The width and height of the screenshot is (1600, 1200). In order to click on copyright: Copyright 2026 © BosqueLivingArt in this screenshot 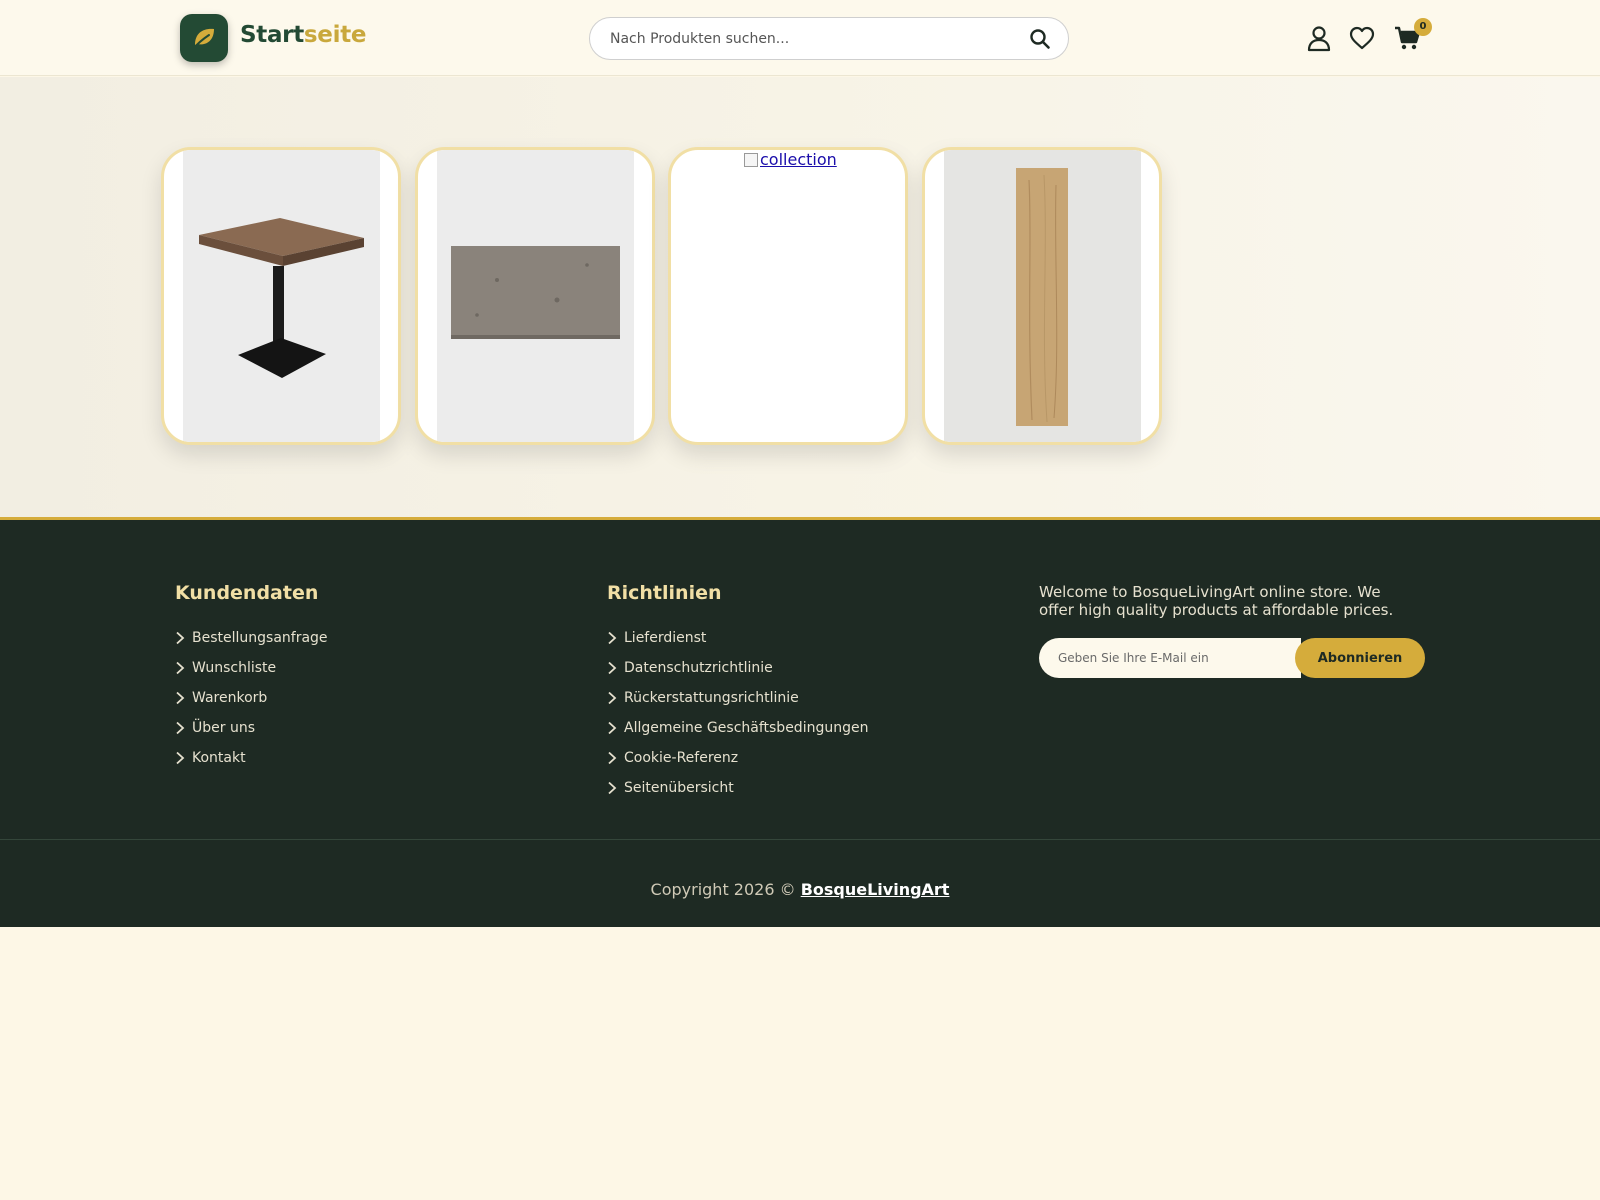, I will do `click(800, 889)`.